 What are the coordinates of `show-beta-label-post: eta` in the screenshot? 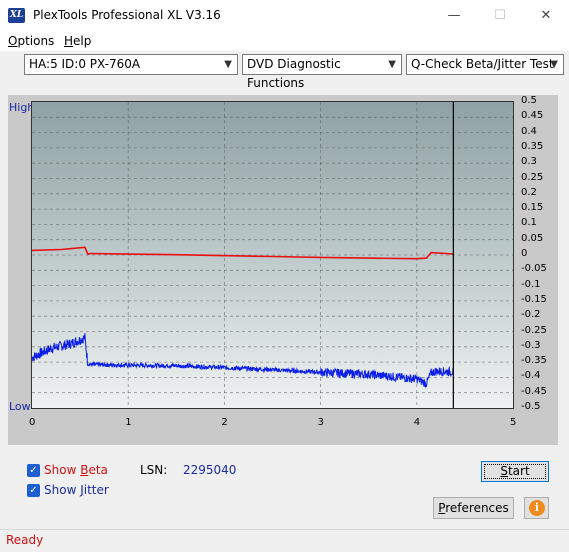 It's located at (98, 470).